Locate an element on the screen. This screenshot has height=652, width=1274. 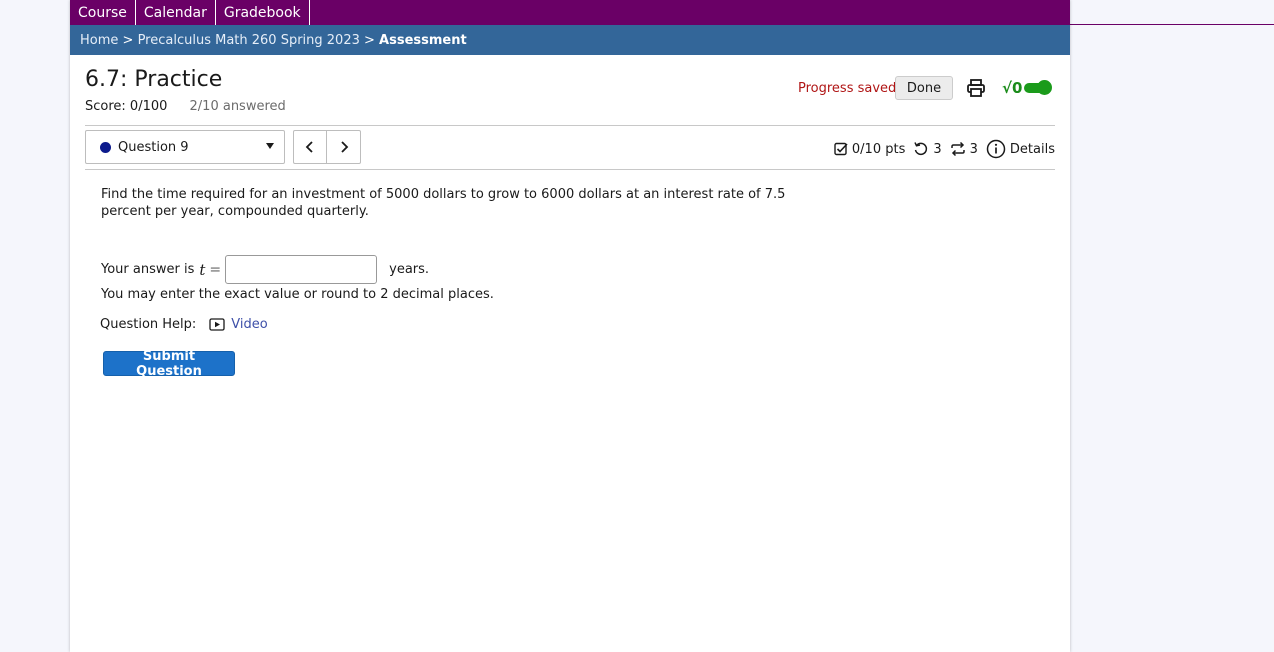
answer-prefix: Your answer is is located at coordinates (148, 269).